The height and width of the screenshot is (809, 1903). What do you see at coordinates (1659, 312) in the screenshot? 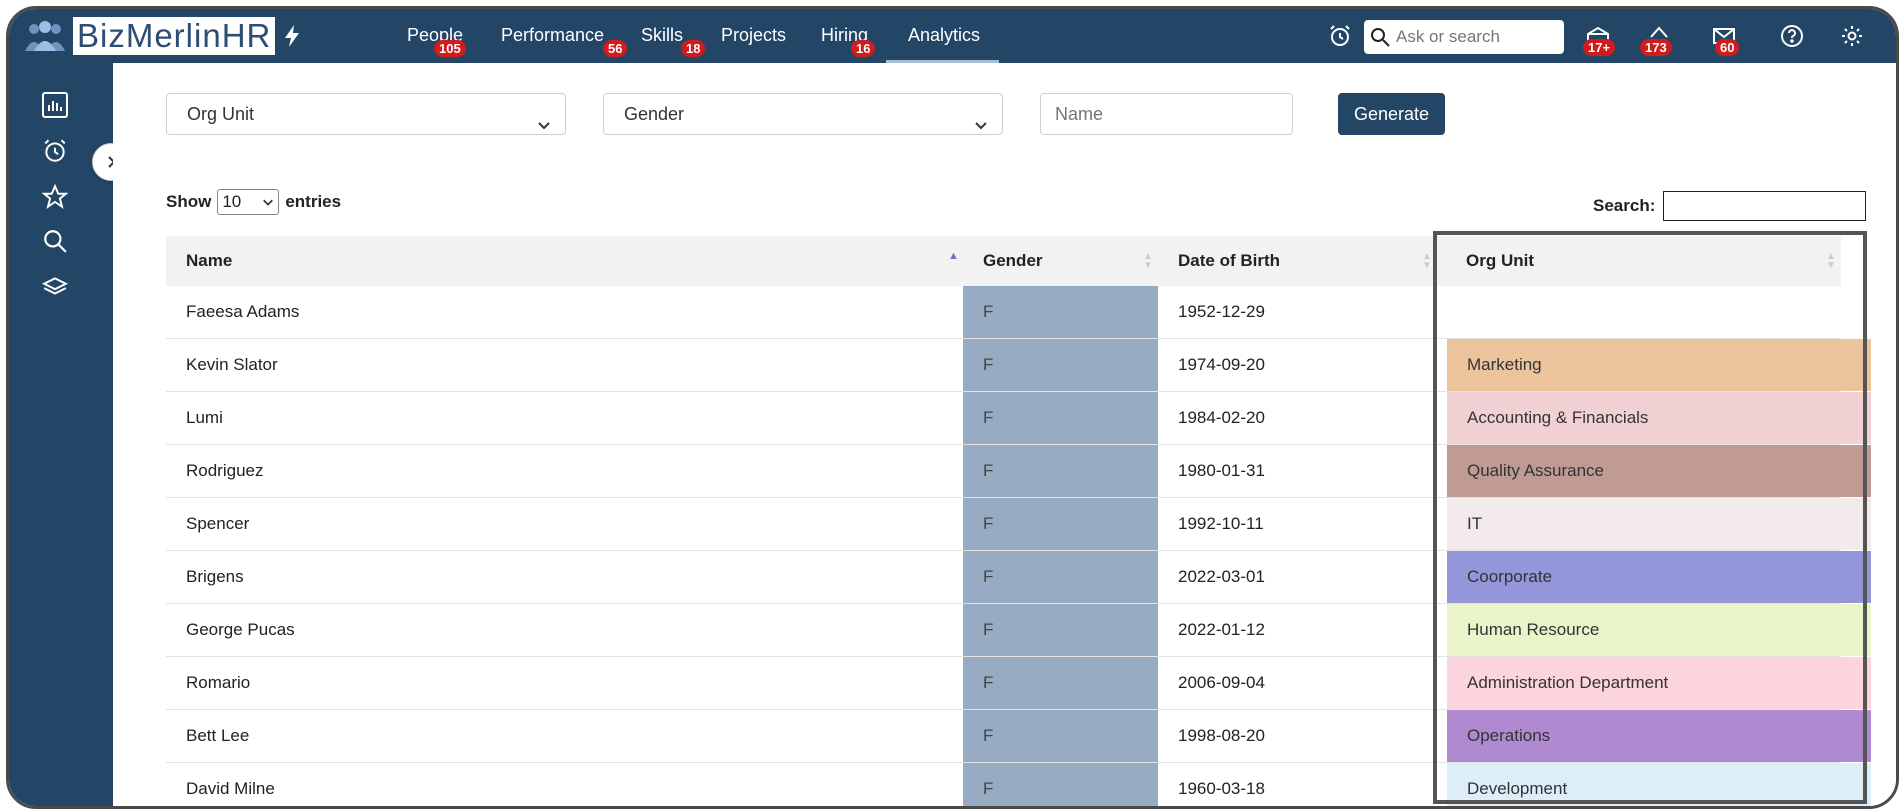
I see `org-unit-cell` at bounding box center [1659, 312].